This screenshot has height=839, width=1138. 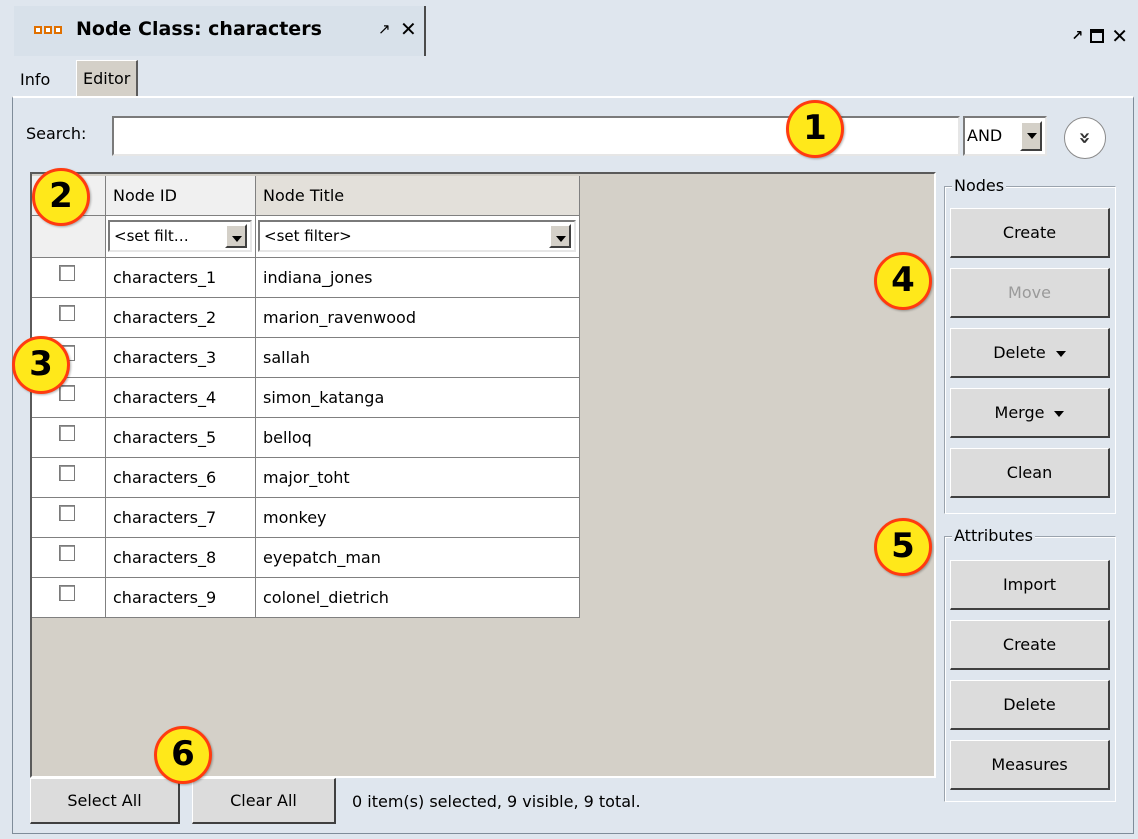 I want to click on selection-status: 0 item(s) selected, 9 visible, 9 total., so click(x=496, y=801).